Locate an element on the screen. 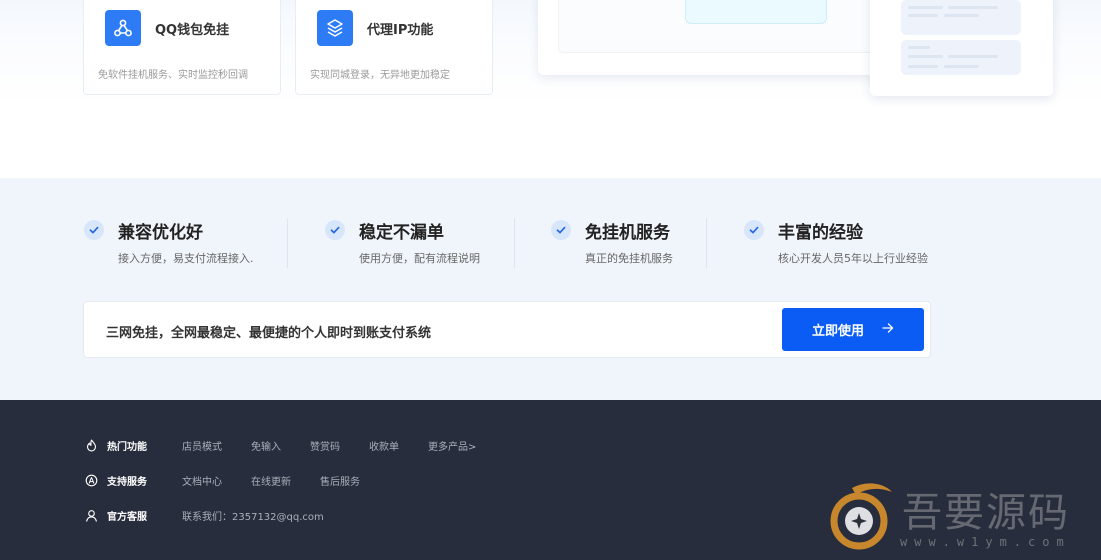  benefit-title: 兼容优化好 is located at coordinates (160, 233).